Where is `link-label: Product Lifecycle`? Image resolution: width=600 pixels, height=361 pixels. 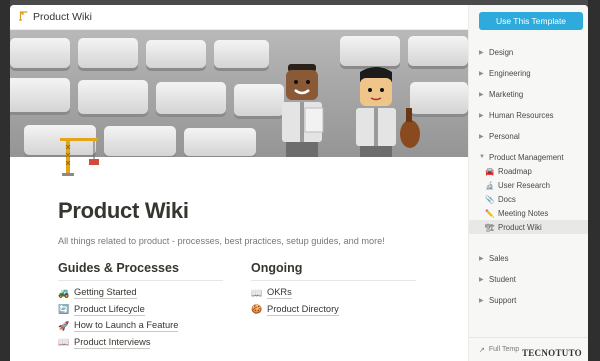
link-label: Product Lifecycle is located at coordinates (109, 309).